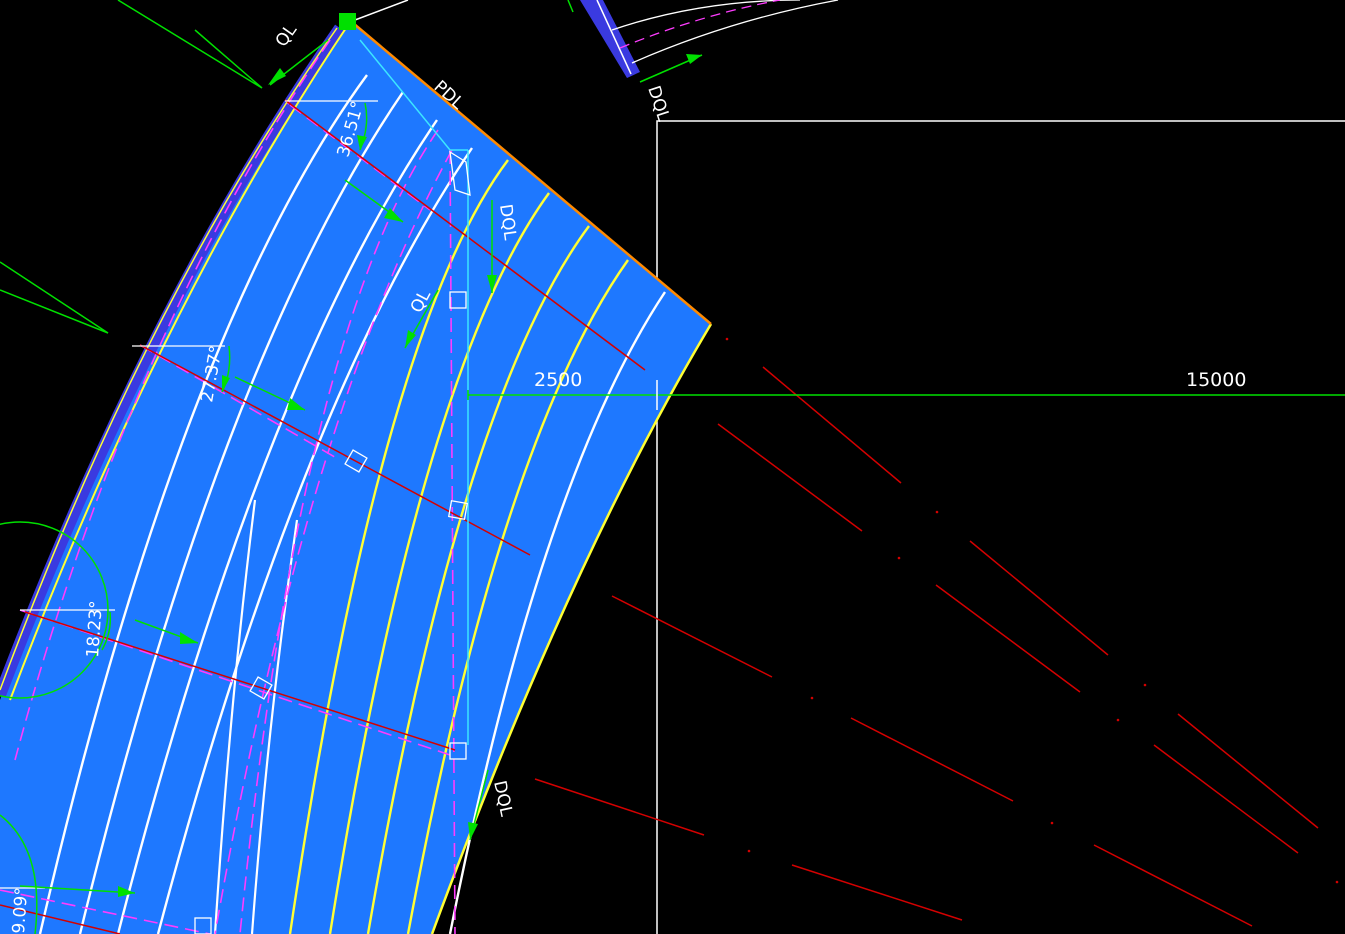 The image size is (1345, 934). I want to click on angle-label-3: 18.23°, so click(95, 629).